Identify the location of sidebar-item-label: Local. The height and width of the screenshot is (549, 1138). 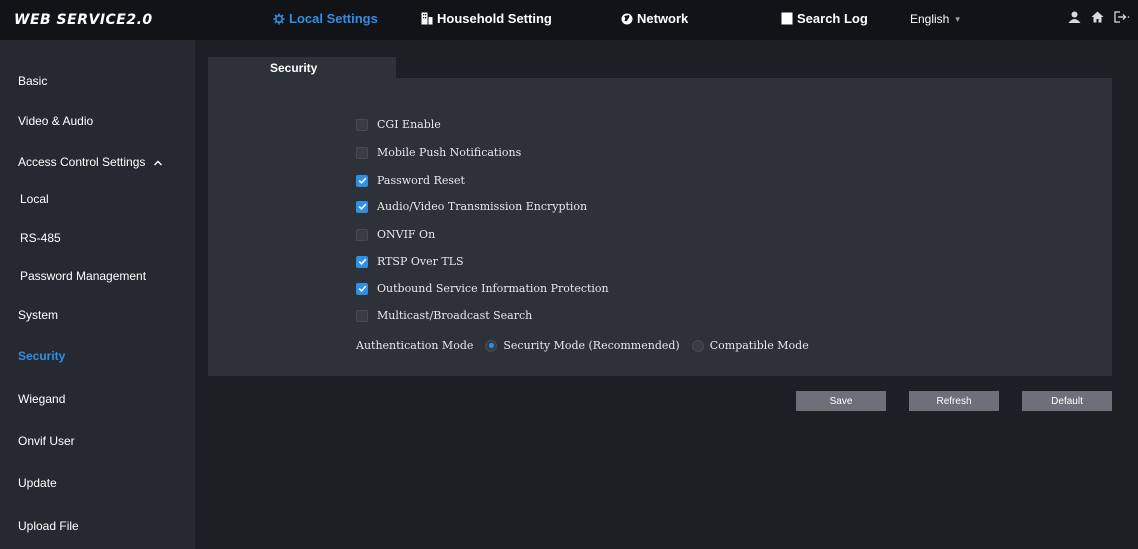
(34, 199).